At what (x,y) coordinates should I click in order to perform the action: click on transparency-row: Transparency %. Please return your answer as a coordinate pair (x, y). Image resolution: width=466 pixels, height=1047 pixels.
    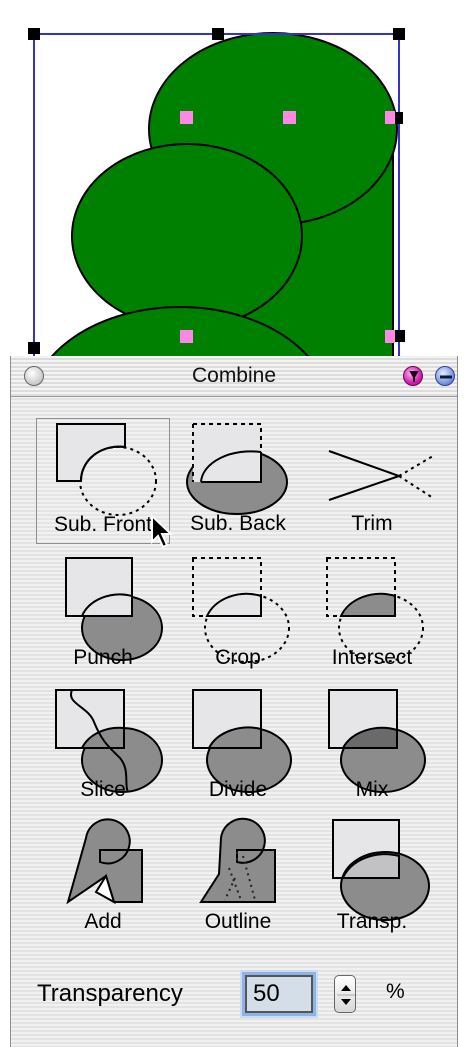
    Looking at the image, I should click on (234, 996).